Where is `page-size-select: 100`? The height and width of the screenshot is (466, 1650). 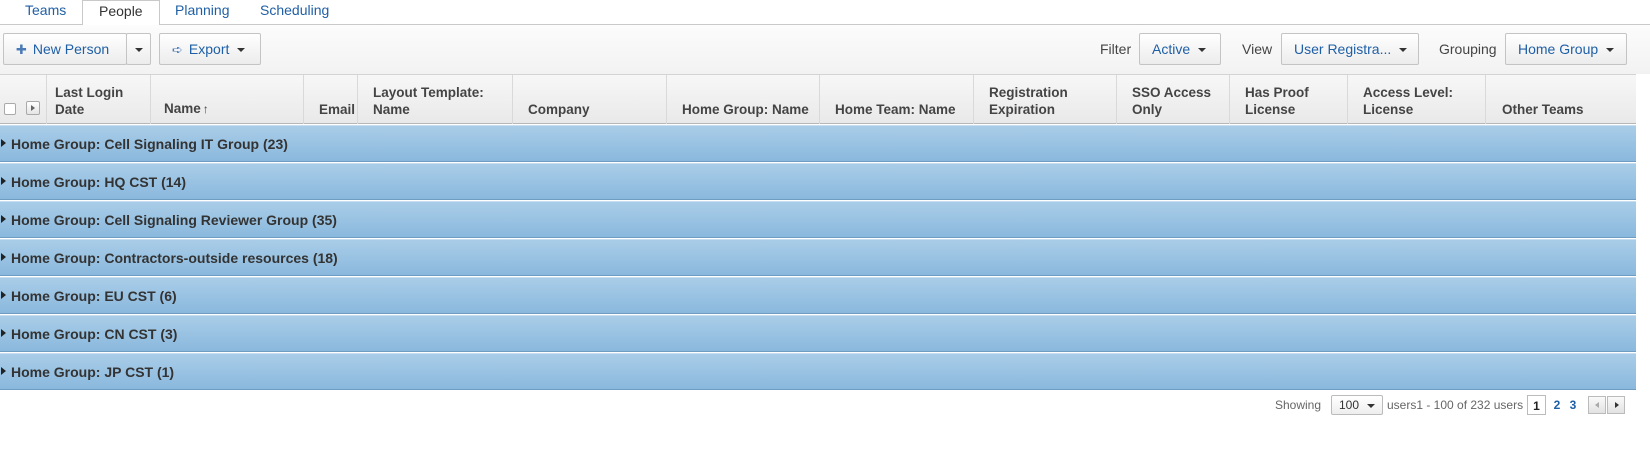 page-size-select: 100 is located at coordinates (1357, 405).